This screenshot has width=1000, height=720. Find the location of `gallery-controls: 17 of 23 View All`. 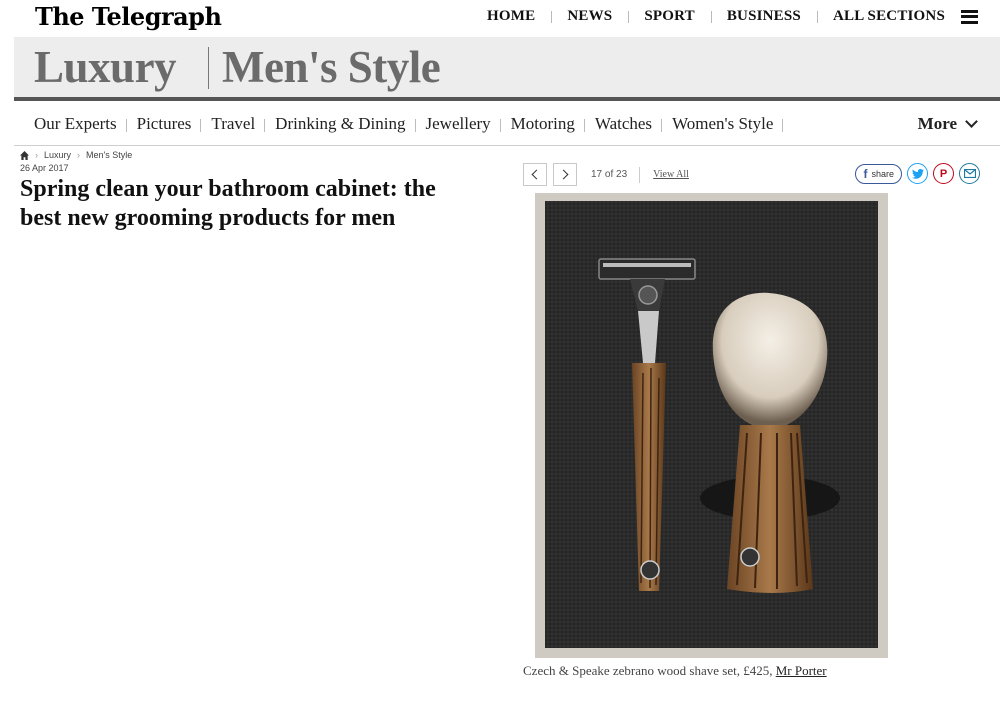

gallery-controls: 17 of 23 View All is located at coordinates (606, 174).